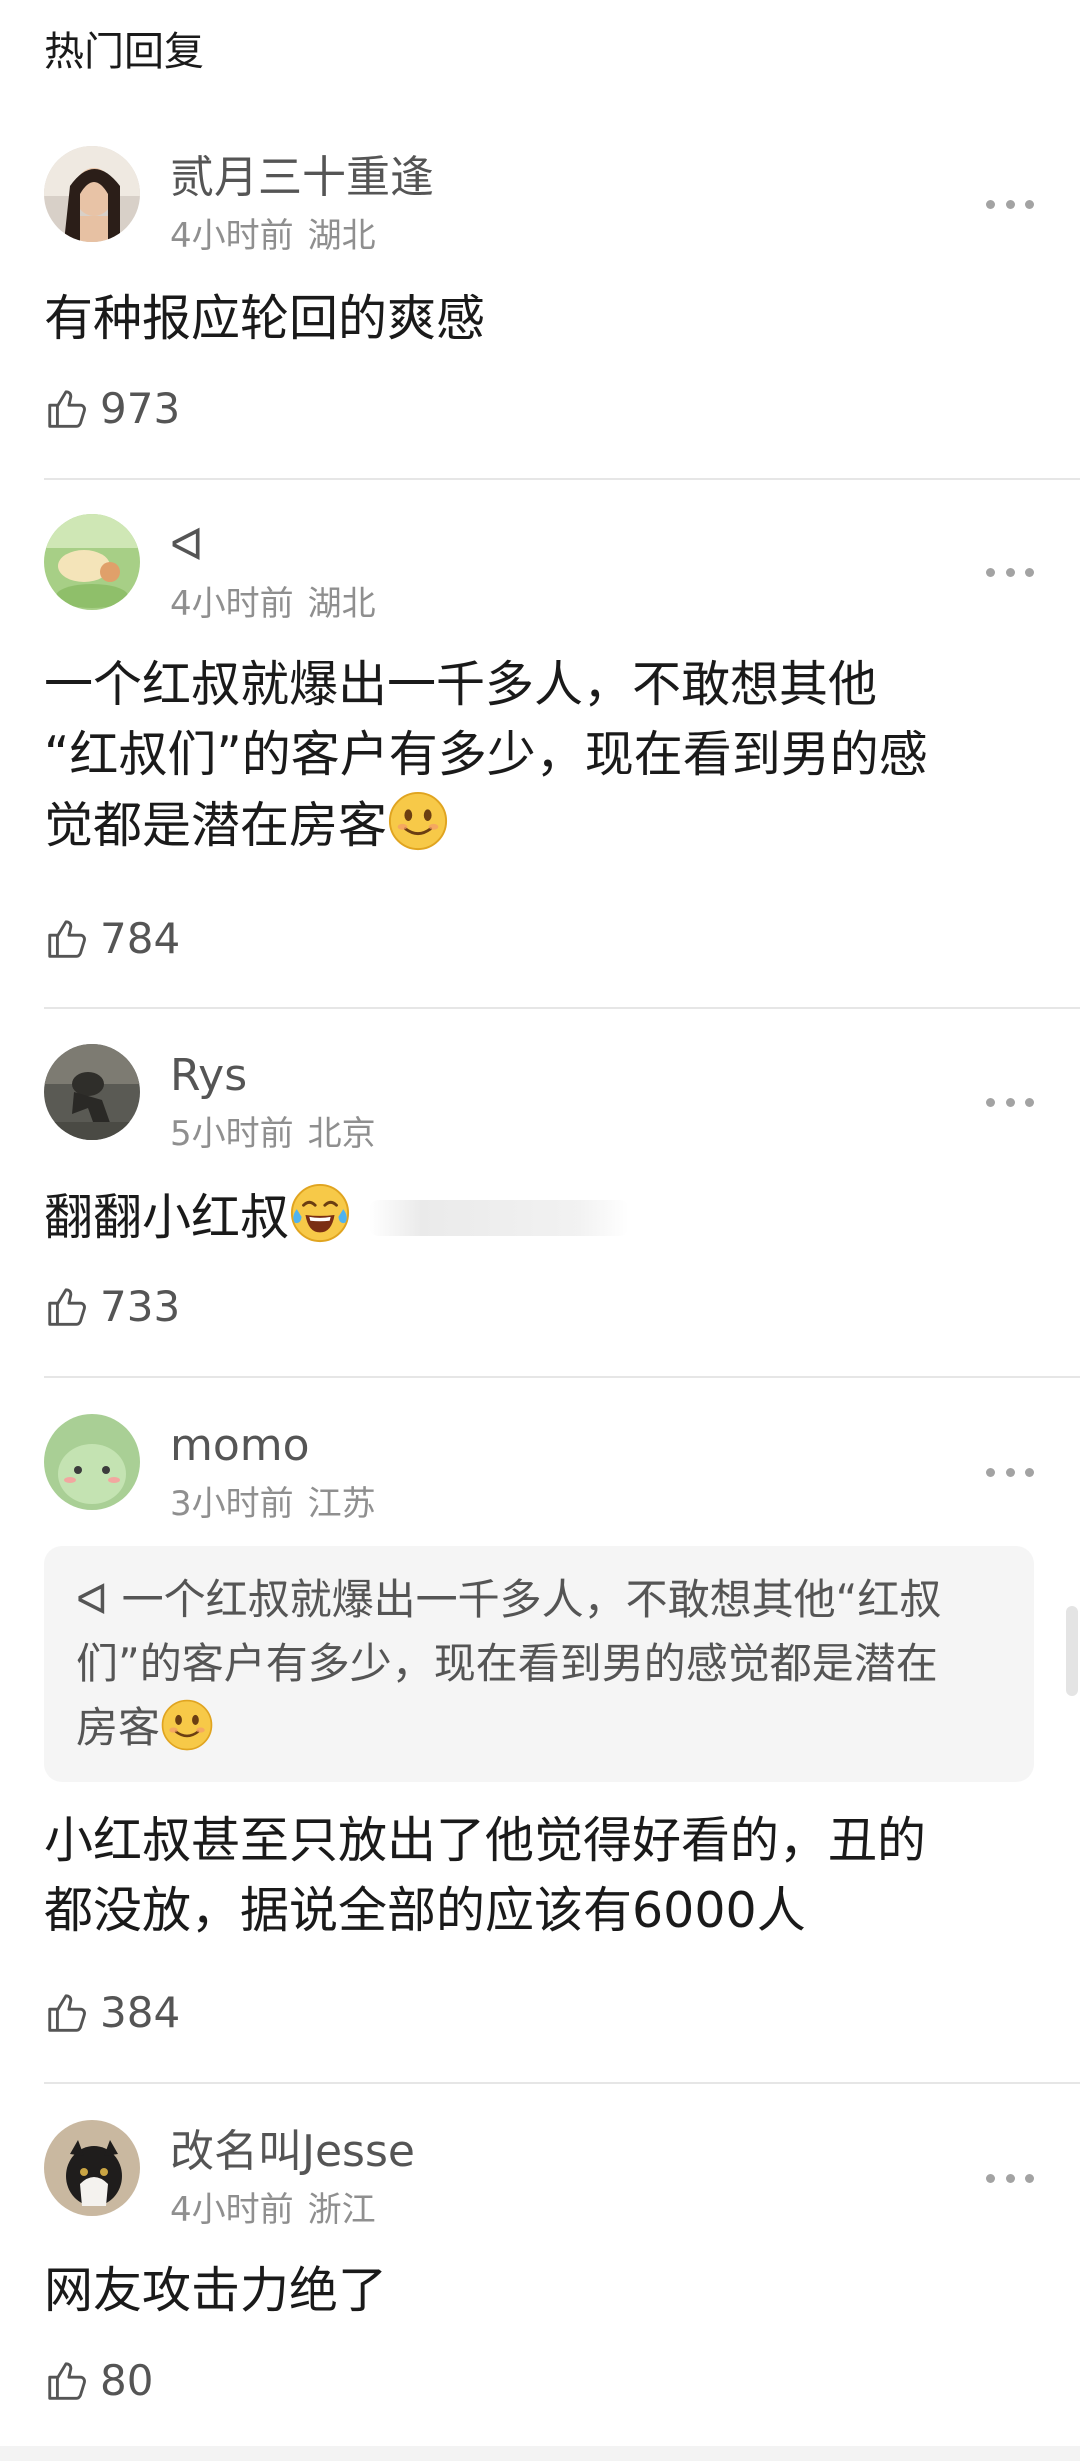 Image resolution: width=1080 pixels, height=2461 pixels. What do you see at coordinates (265, 318) in the screenshot?
I see `comment-text: 有种报应轮回的爽感` at bounding box center [265, 318].